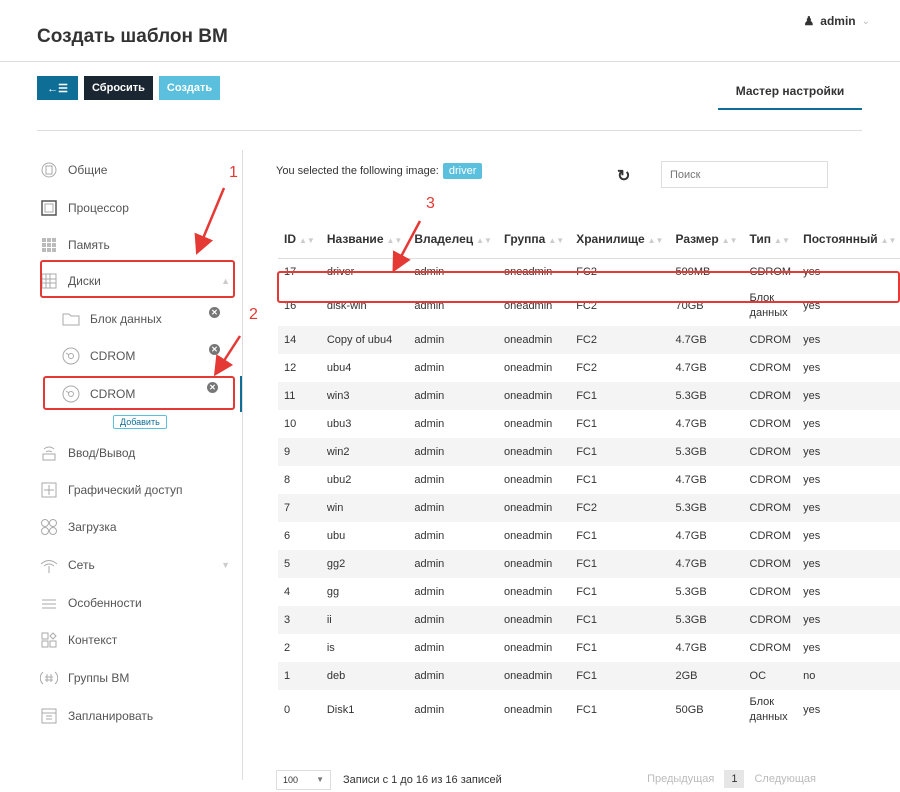  I want to click on column-header-id: ID ▲▼, so click(299, 239).